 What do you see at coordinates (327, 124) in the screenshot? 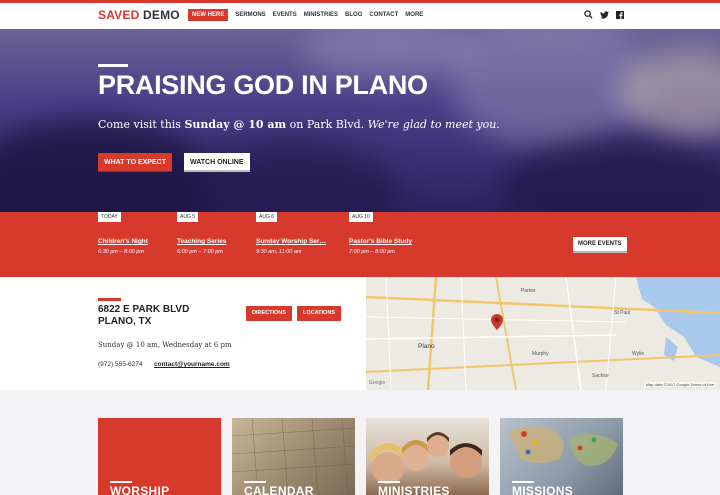
I see `hero-sub-mid: on Park Blvd.` at bounding box center [327, 124].